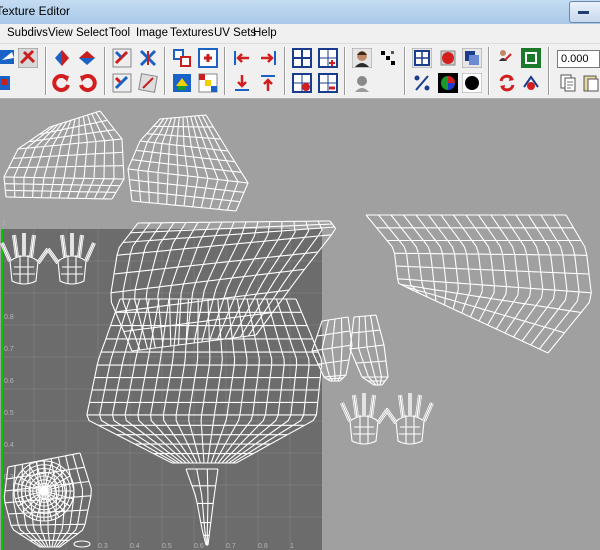  I want to click on layout-icon, so click(182, 58).